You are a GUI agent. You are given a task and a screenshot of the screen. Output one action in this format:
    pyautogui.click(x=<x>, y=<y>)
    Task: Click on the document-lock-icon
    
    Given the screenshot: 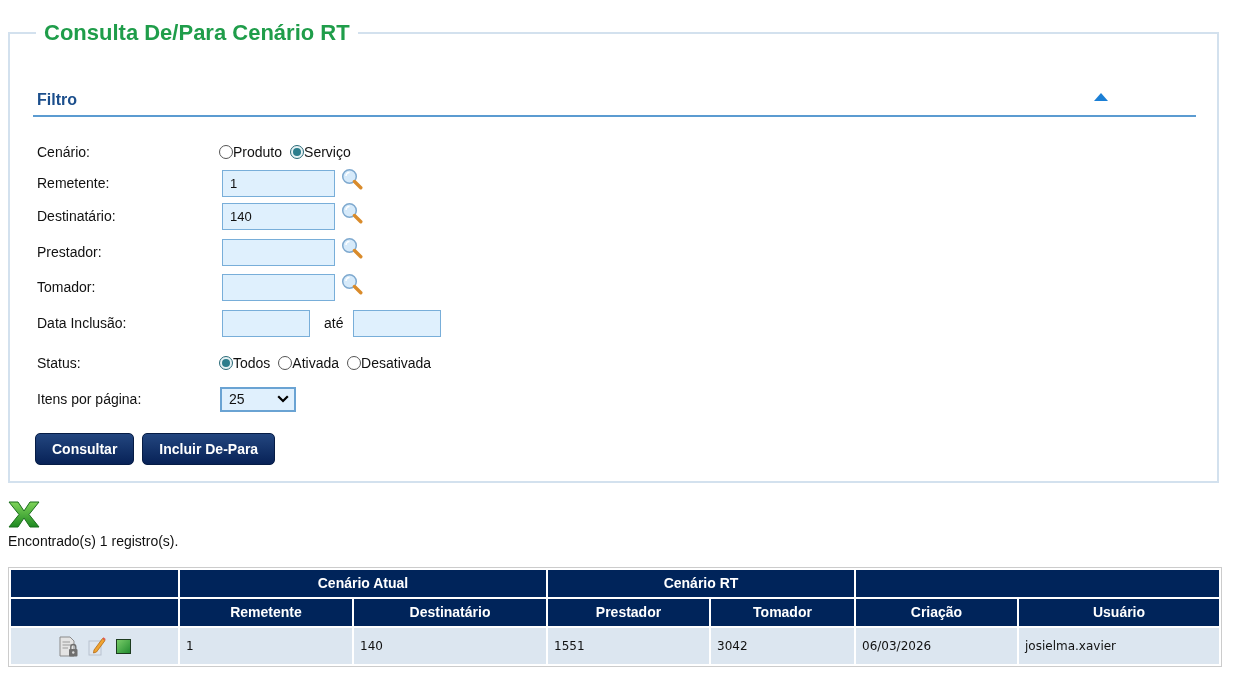 What is the action you would take?
    pyautogui.click(x=68, y=646)
    